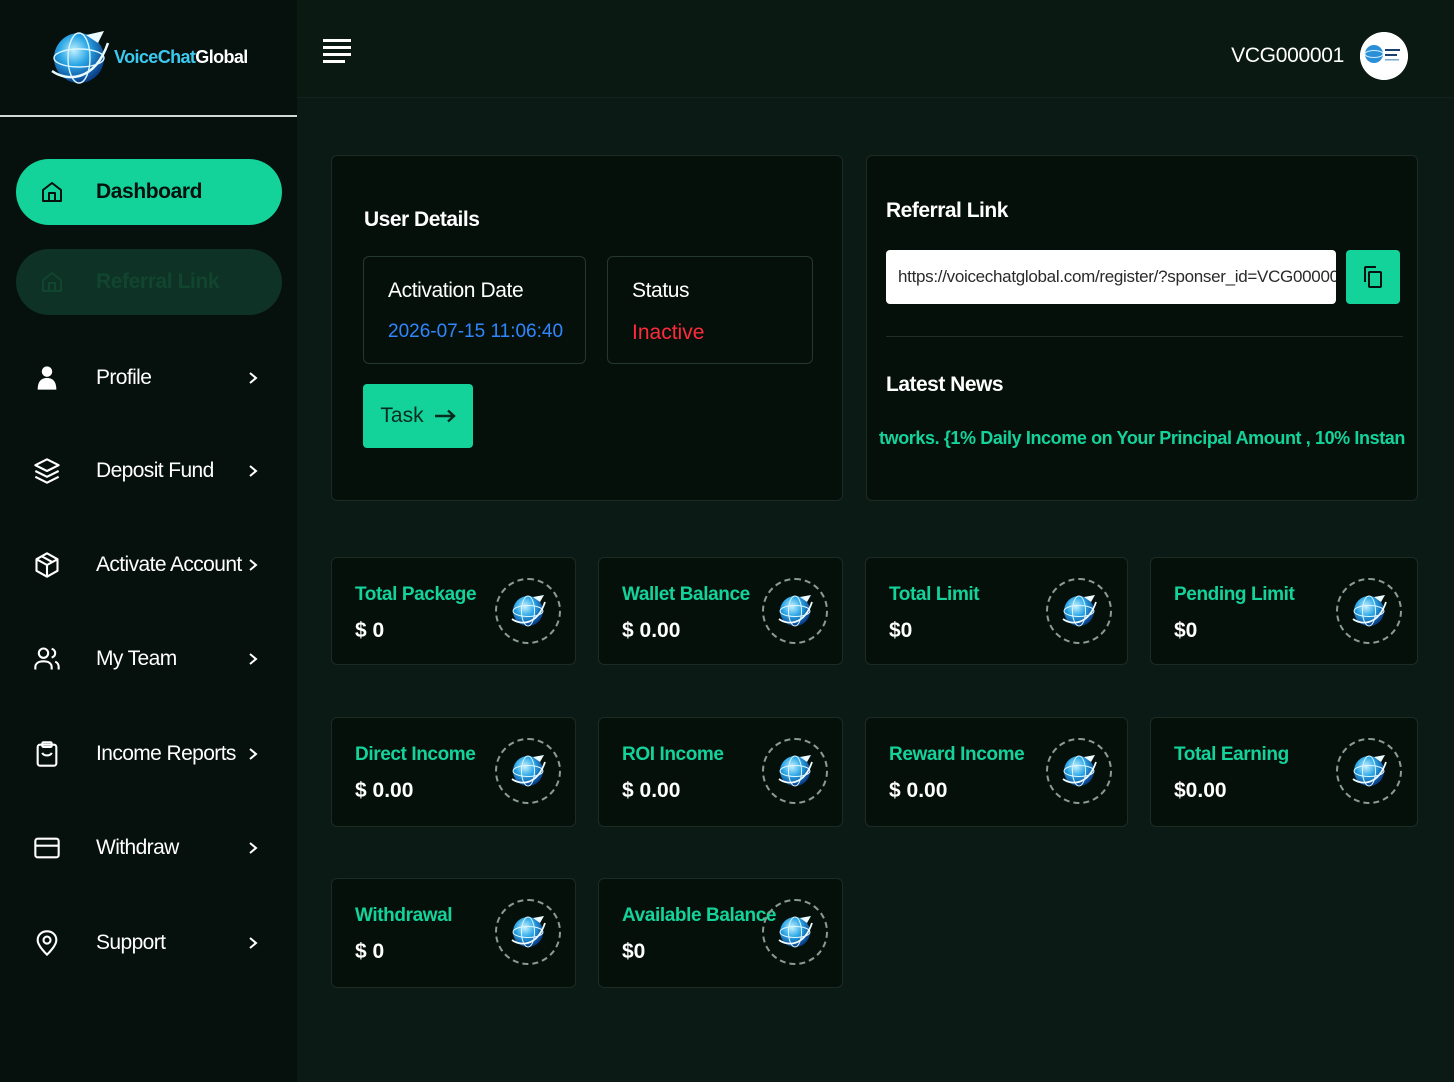 Image resolution: width=1454 pixels, height=1082 pixels. Describe the element at coordinates (416, 594) in the screenshot. I see `stat-label: Total Package` at that location.